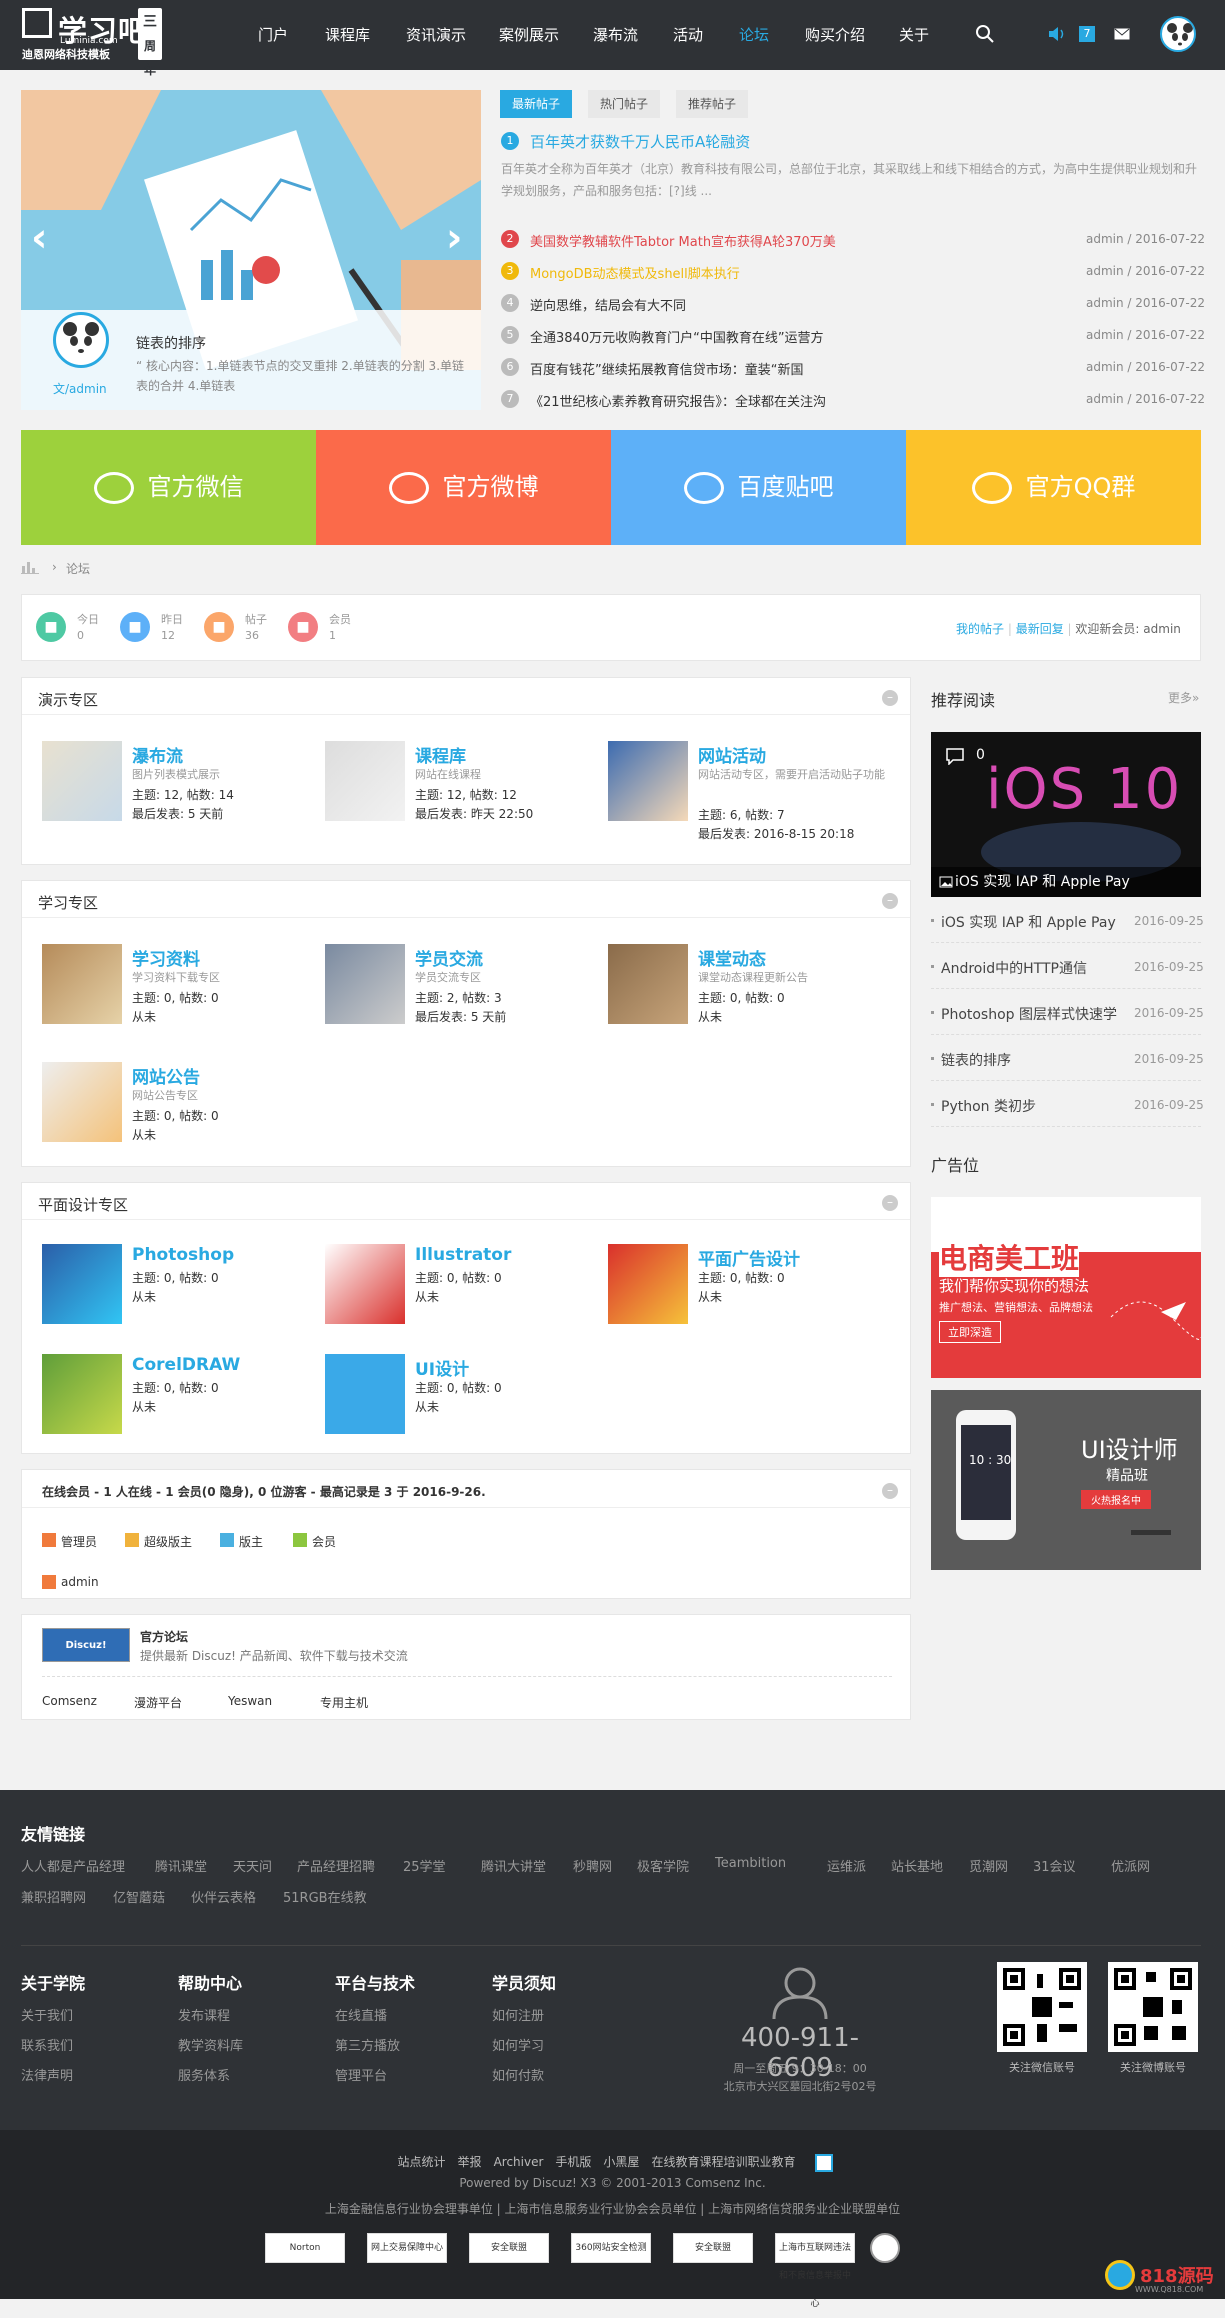 This screenshot has height=2318, width=1225. What do you see at coordinates (846, 1865) in the screenshot?
I see `friend-link: 运维派` at bounding box center [846, 1865].